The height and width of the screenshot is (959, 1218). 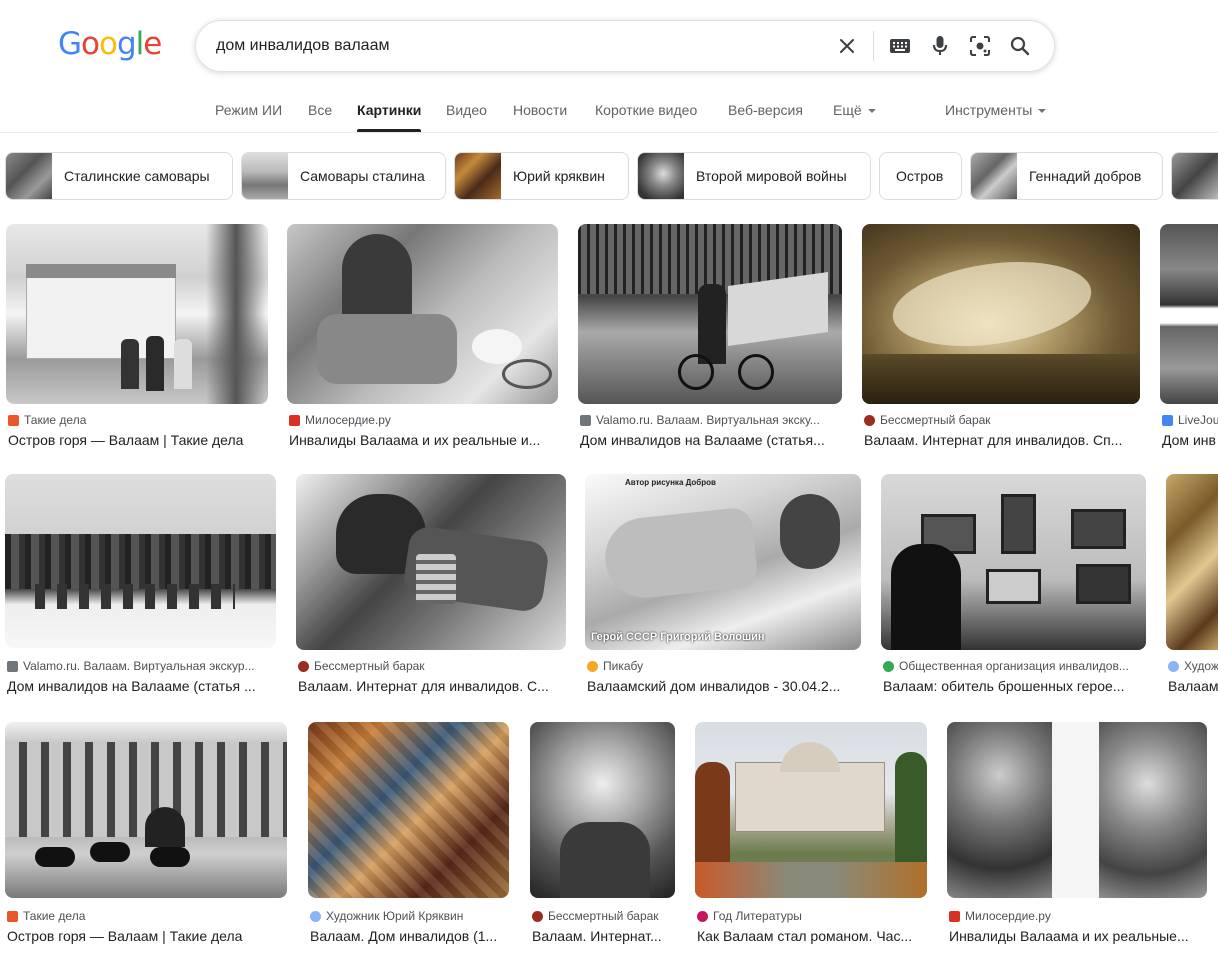 What do you see at coordinates (1190, 440) in the screenshot?
I see `result-title: Дом инв` at bounding box center [1190, 440].